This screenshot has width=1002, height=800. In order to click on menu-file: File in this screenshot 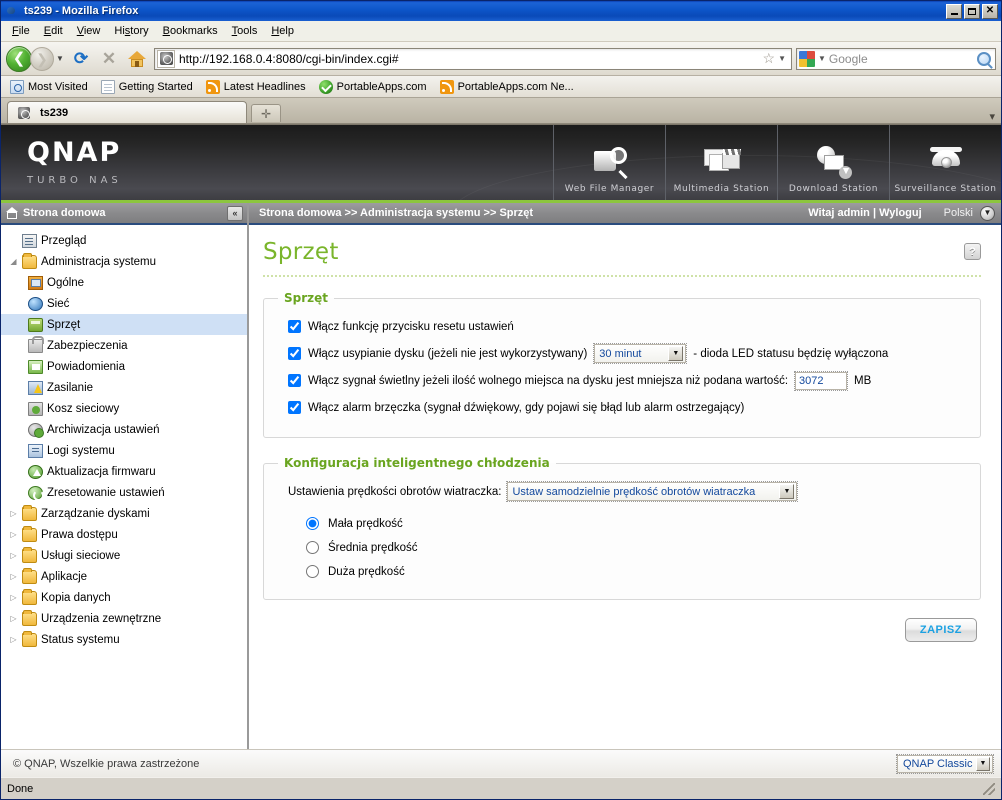, I will do `click(21, 31)`.